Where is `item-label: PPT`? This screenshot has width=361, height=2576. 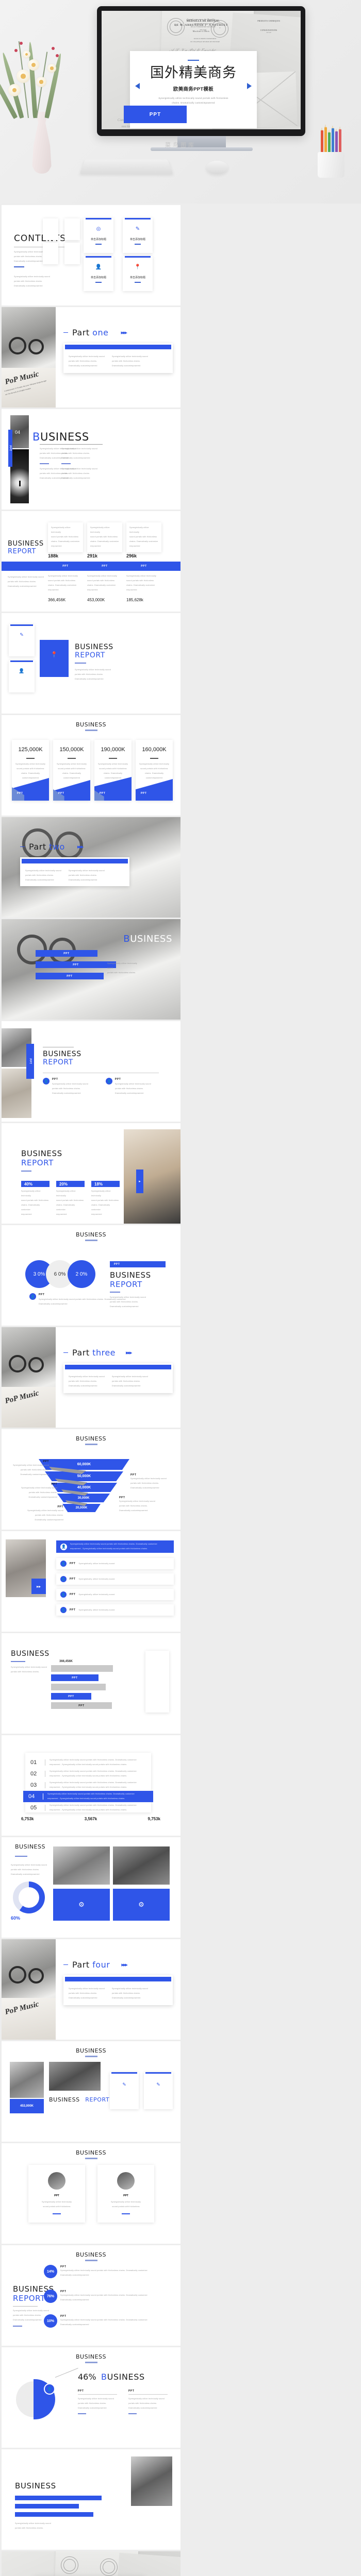 item-label: PPT is located at coordinates (73, 1579).